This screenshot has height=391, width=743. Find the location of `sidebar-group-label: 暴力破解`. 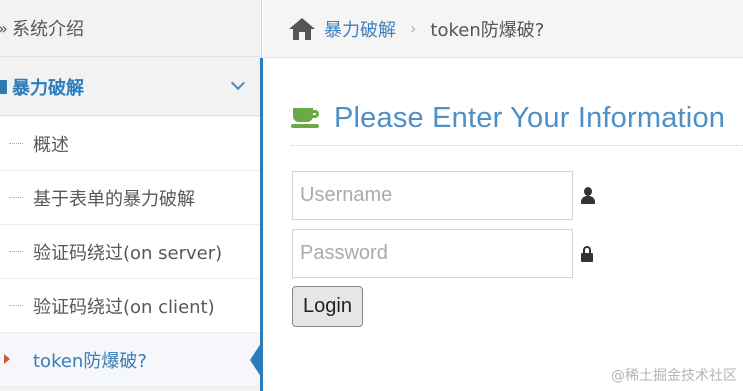

sidebar-group-label: 暴力破解 is located at coordinates (48, 88).